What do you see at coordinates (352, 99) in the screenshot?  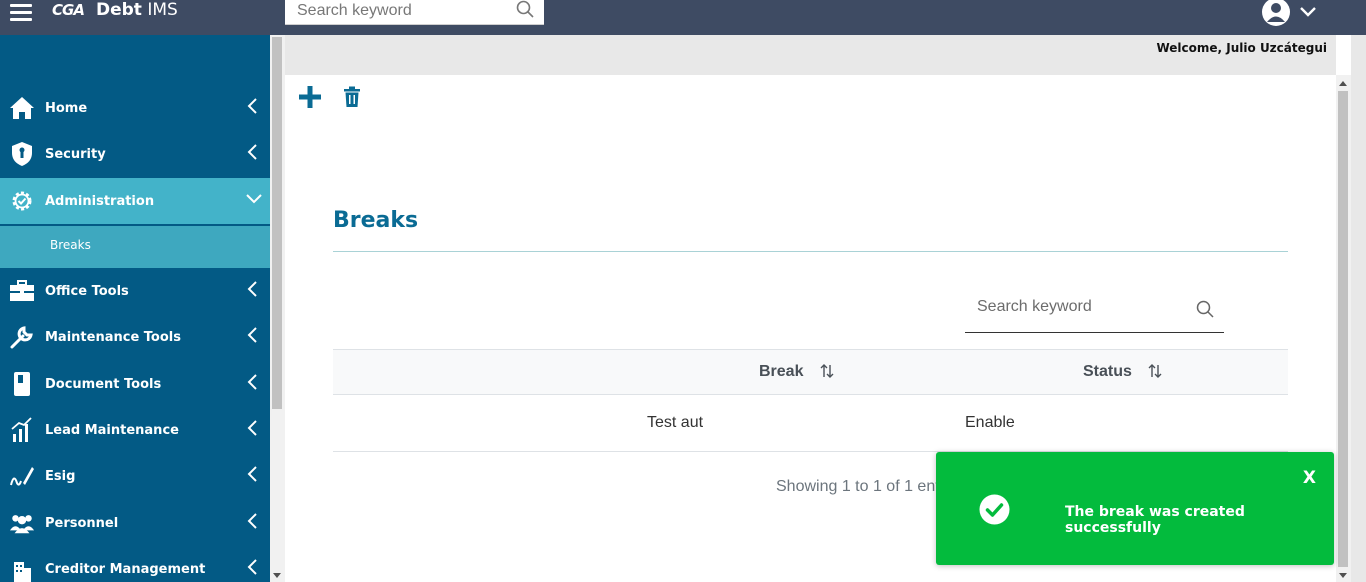 I see `trash-icon` at bounding box center [352, 99].